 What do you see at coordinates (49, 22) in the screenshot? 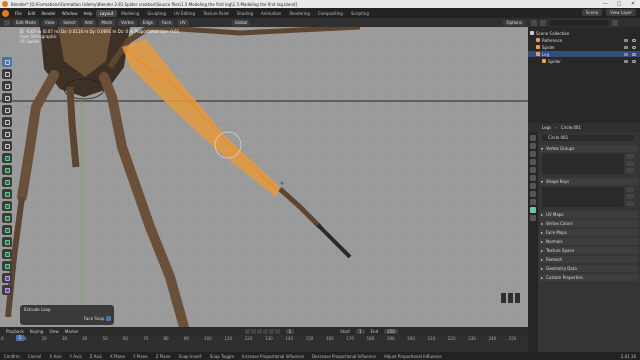
I see `view-menu: View` at bounding box center [49, 22].